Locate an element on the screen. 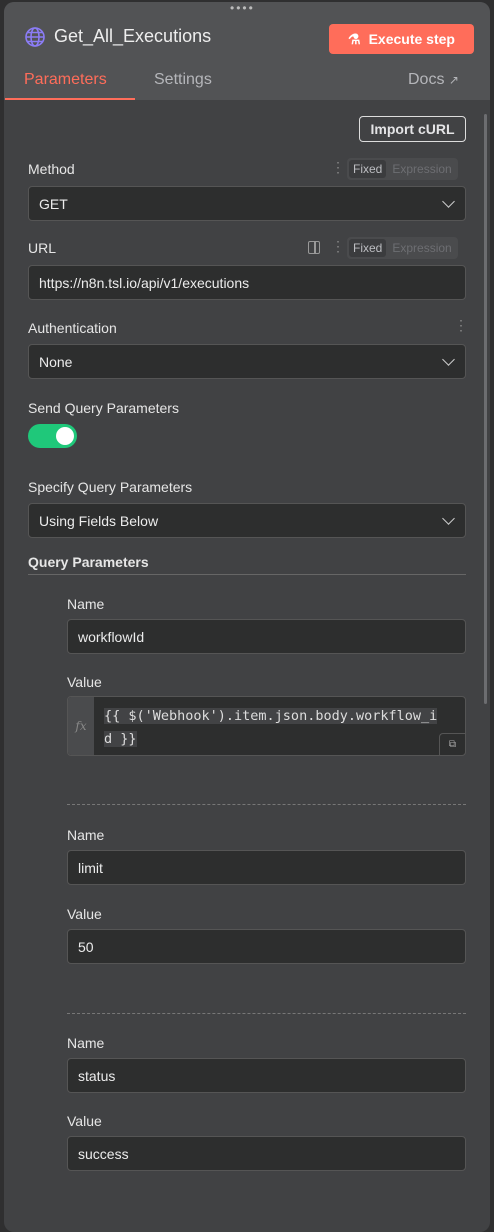 The image size is (494, 1232). tab-parameters: Parameters is located at coordinates (65, 80).